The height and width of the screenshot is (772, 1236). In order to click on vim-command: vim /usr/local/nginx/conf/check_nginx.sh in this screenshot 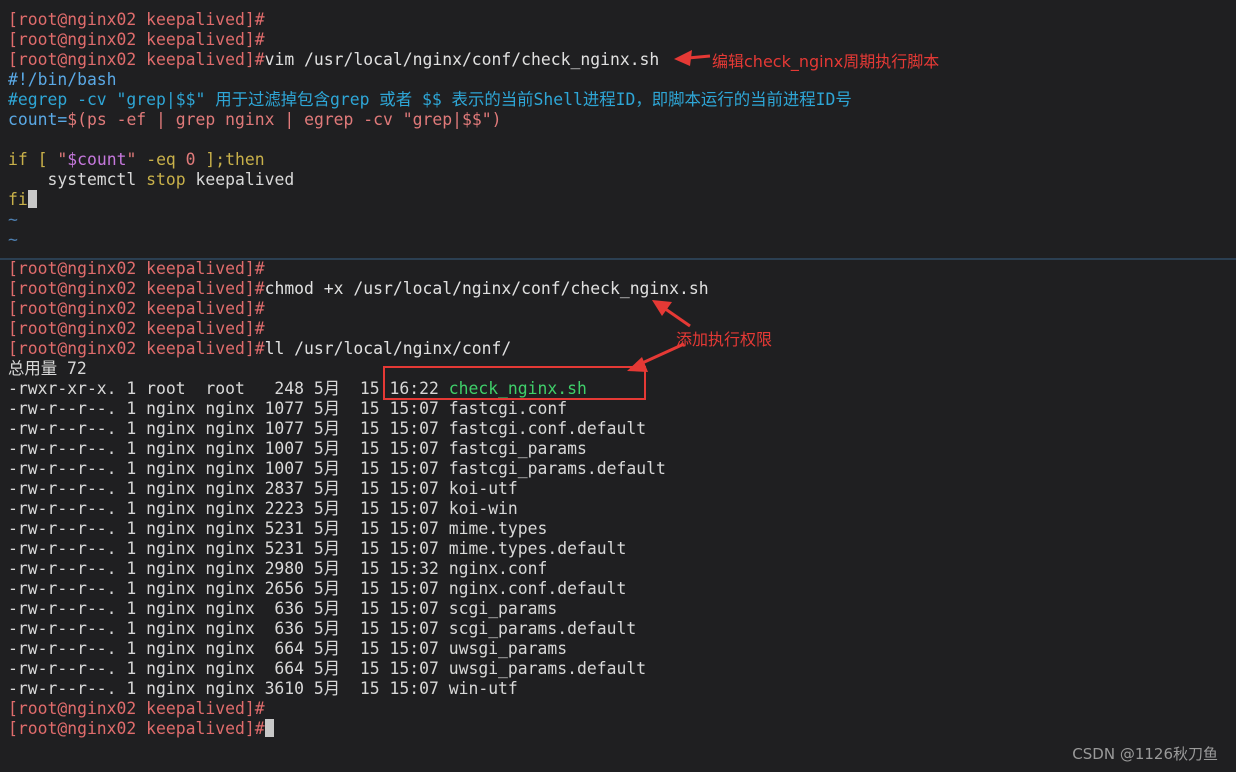, I will do `click(462, 59)`.